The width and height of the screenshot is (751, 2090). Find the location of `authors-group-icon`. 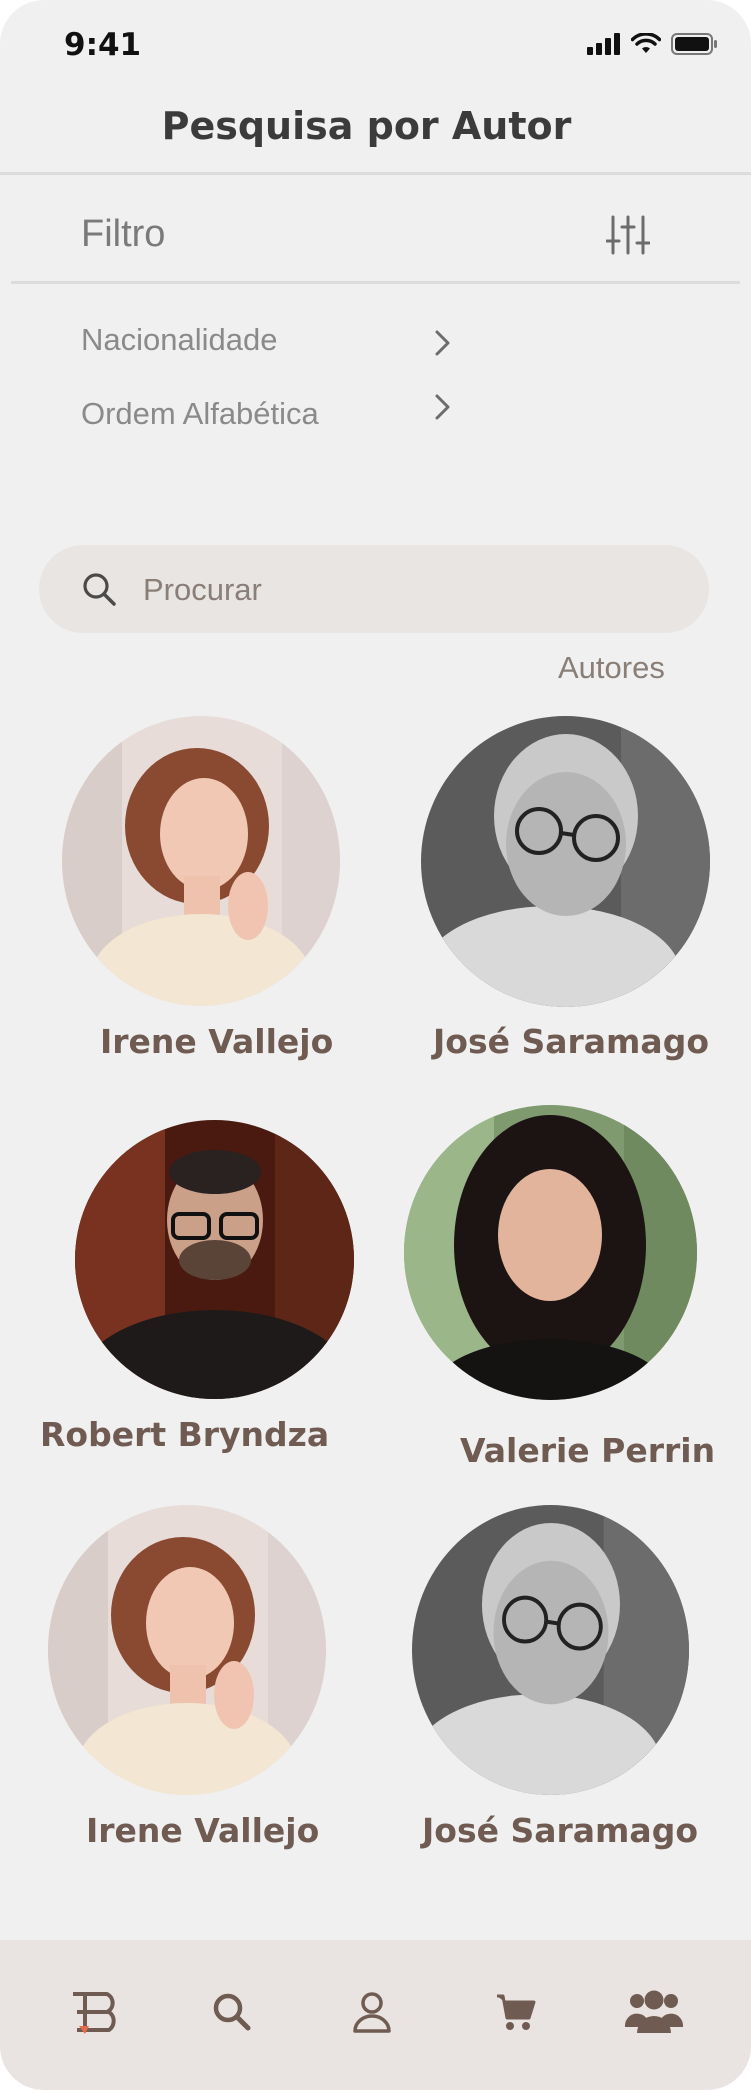

authors-group-icon is located at coordinates (654, 2011).